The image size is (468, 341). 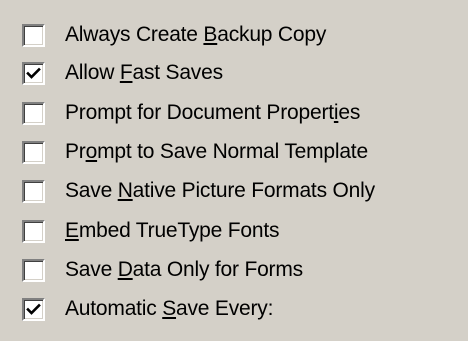 What do you see at coordinates (33, 35) in the screenshot?
I see `always-create-backup-copy-checkbox` at bounding box center [33, 35].